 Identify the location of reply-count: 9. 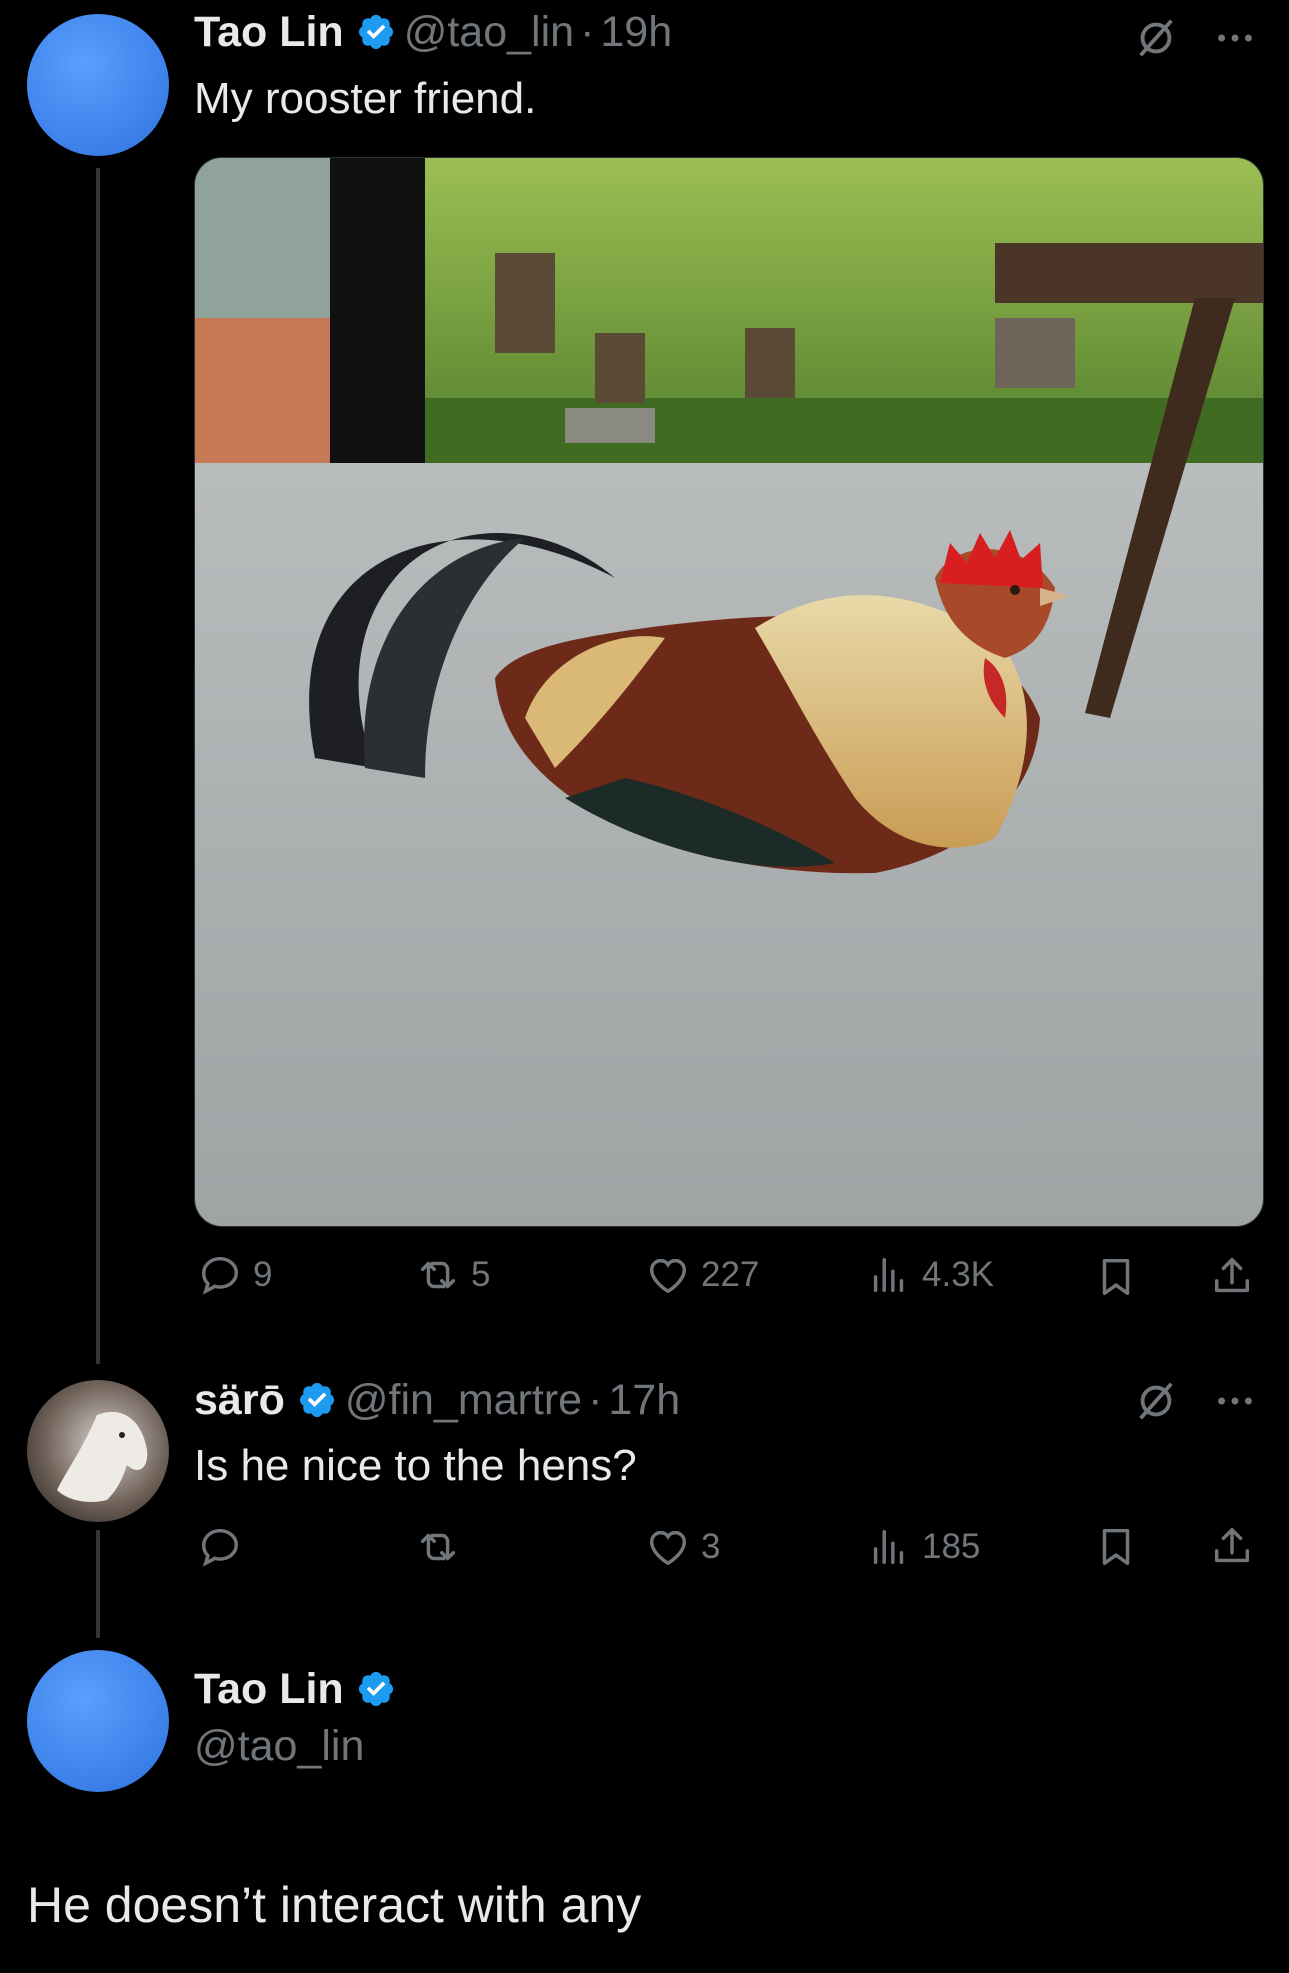
(263, 1274).